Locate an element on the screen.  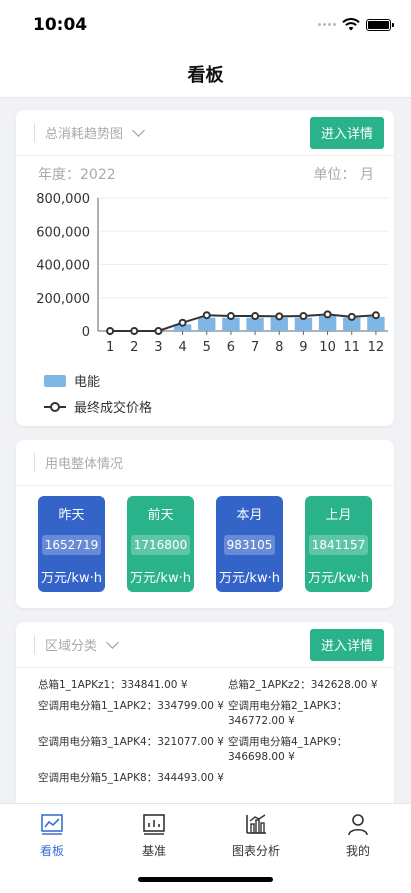
x-tick-label: 9 is located at coordinates (303, 347).